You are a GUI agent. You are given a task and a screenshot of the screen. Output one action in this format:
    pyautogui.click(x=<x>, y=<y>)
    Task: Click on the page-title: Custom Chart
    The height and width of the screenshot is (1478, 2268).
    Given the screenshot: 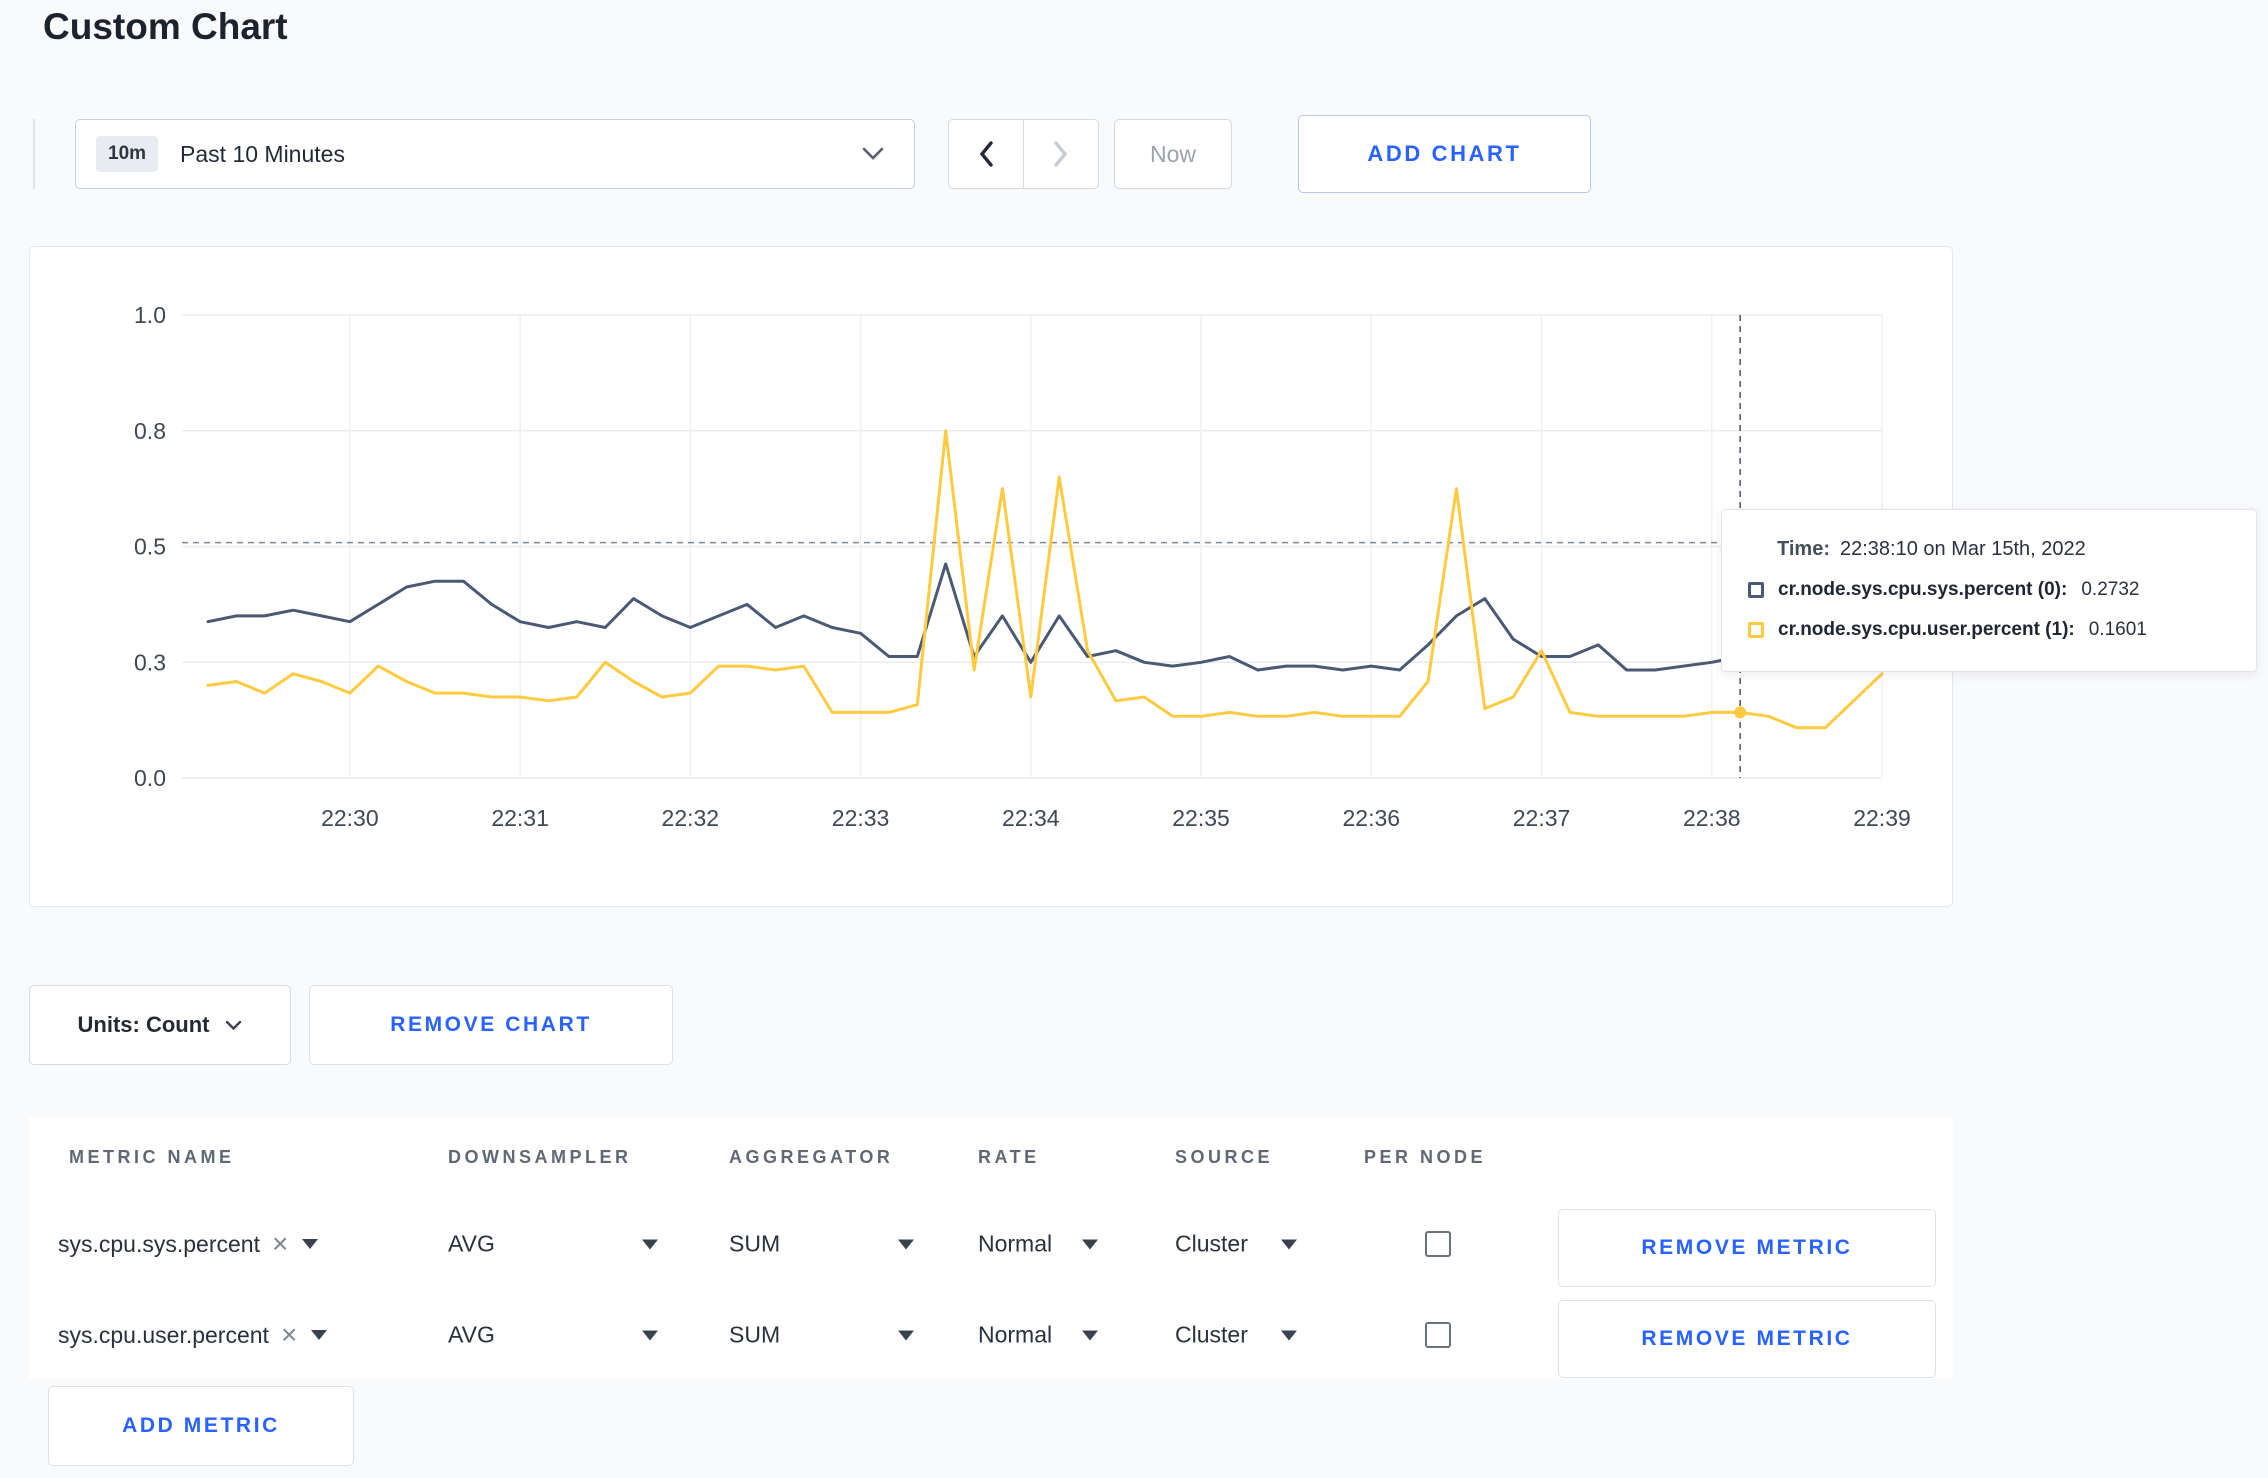 What is the action you would take?
    pyautogui.click(x=165, y=26)
    